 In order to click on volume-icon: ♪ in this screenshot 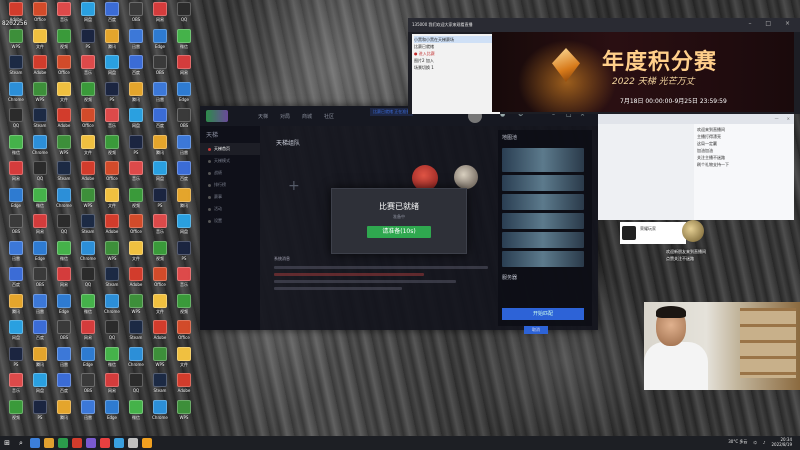, I will do `click(764, 442)`.